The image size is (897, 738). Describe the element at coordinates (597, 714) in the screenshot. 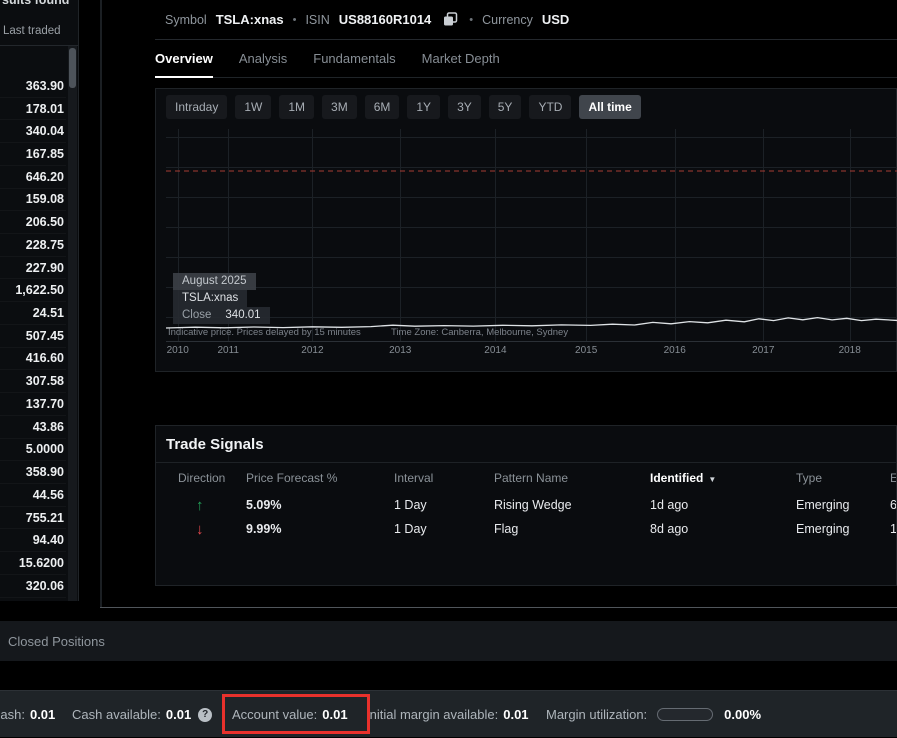

I see `margin-utilization-label: Margin utilization:` at that location.